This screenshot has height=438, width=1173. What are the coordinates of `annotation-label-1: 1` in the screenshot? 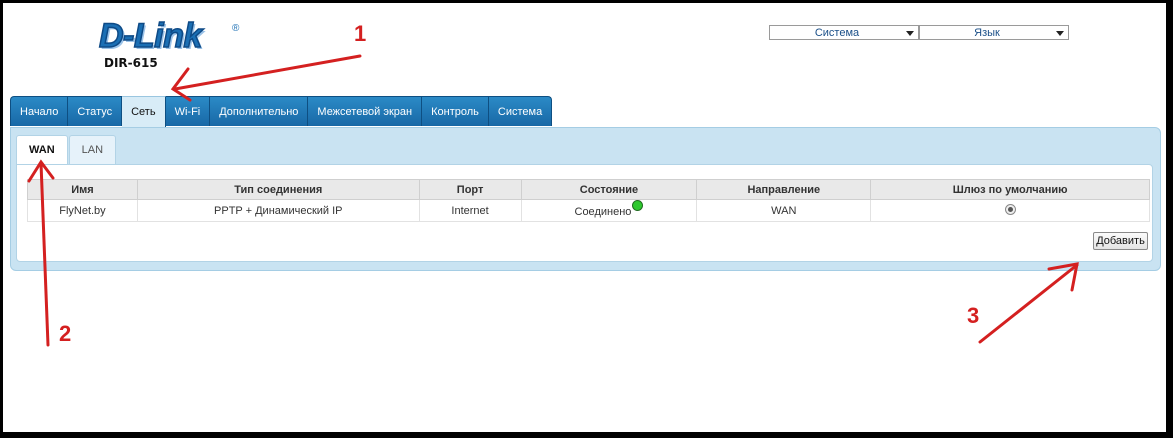 It's located at (360, 33).